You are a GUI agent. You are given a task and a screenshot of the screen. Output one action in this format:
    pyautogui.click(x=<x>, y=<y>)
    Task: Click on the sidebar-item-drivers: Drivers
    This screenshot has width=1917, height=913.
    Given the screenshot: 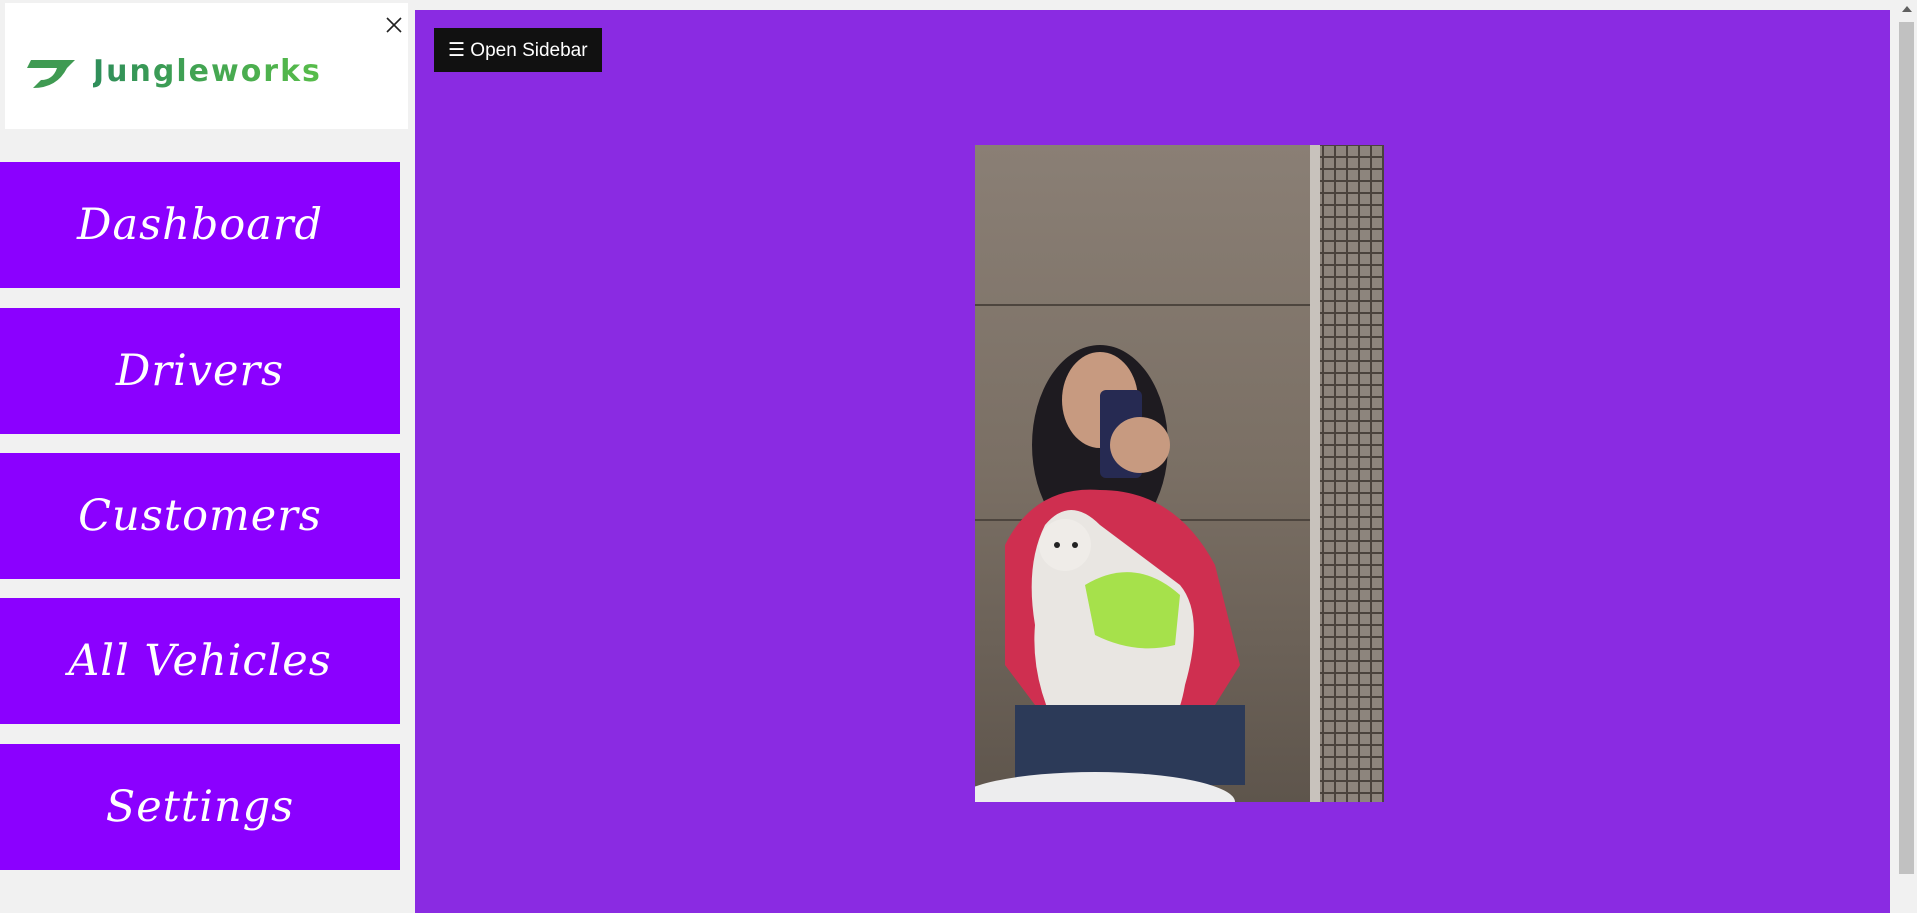 What is the action you would take?
    pyautogui.click(x=200, y=371)
    